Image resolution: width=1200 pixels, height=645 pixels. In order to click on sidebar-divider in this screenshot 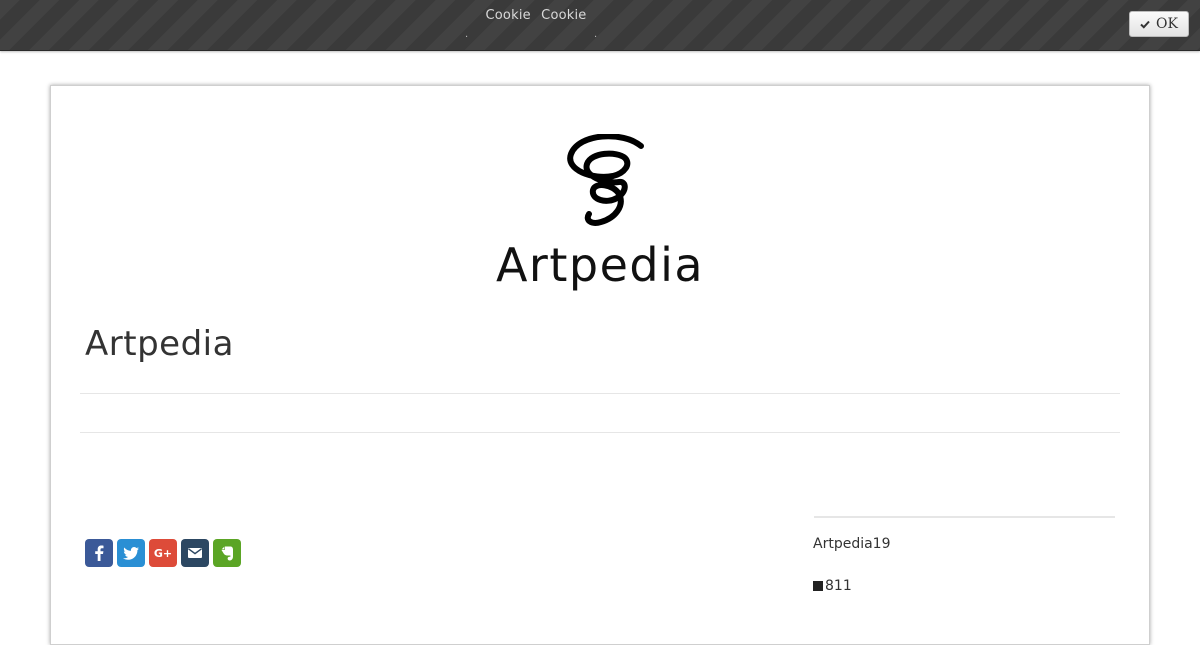, I will do `click(964, 517)`.